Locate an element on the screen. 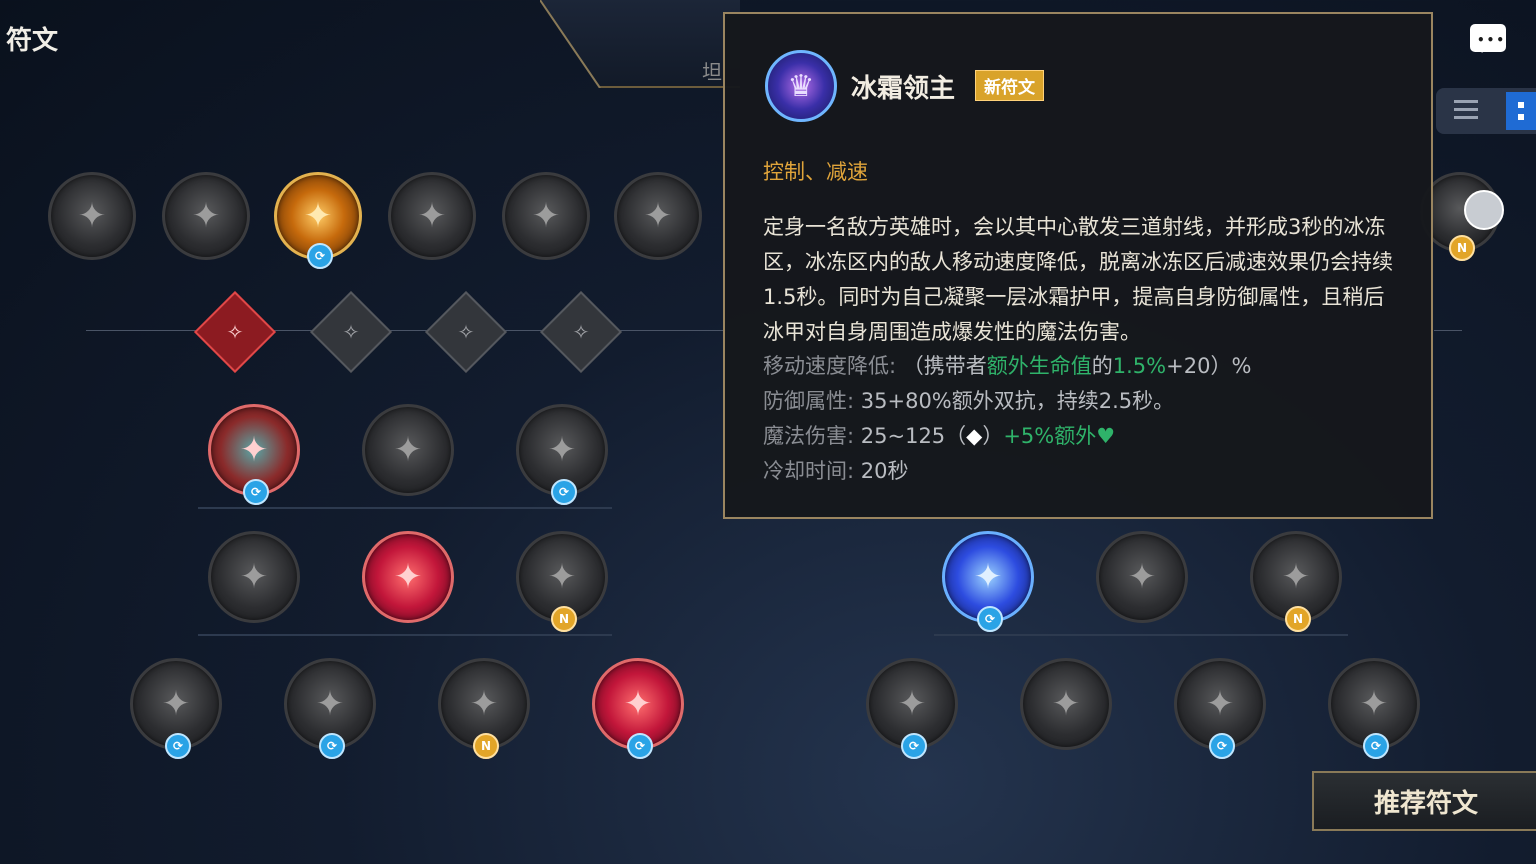 The image size is (1536, 864). rune-sword: ✦ ⟳ is located at coordinates (562, 454).